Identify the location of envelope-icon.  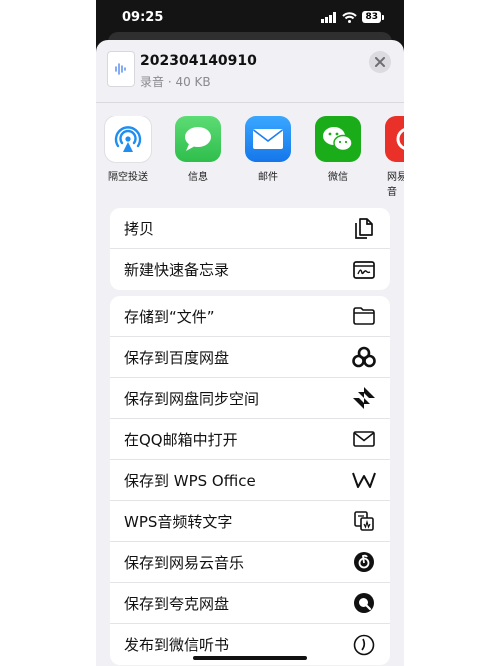
(364, 439).